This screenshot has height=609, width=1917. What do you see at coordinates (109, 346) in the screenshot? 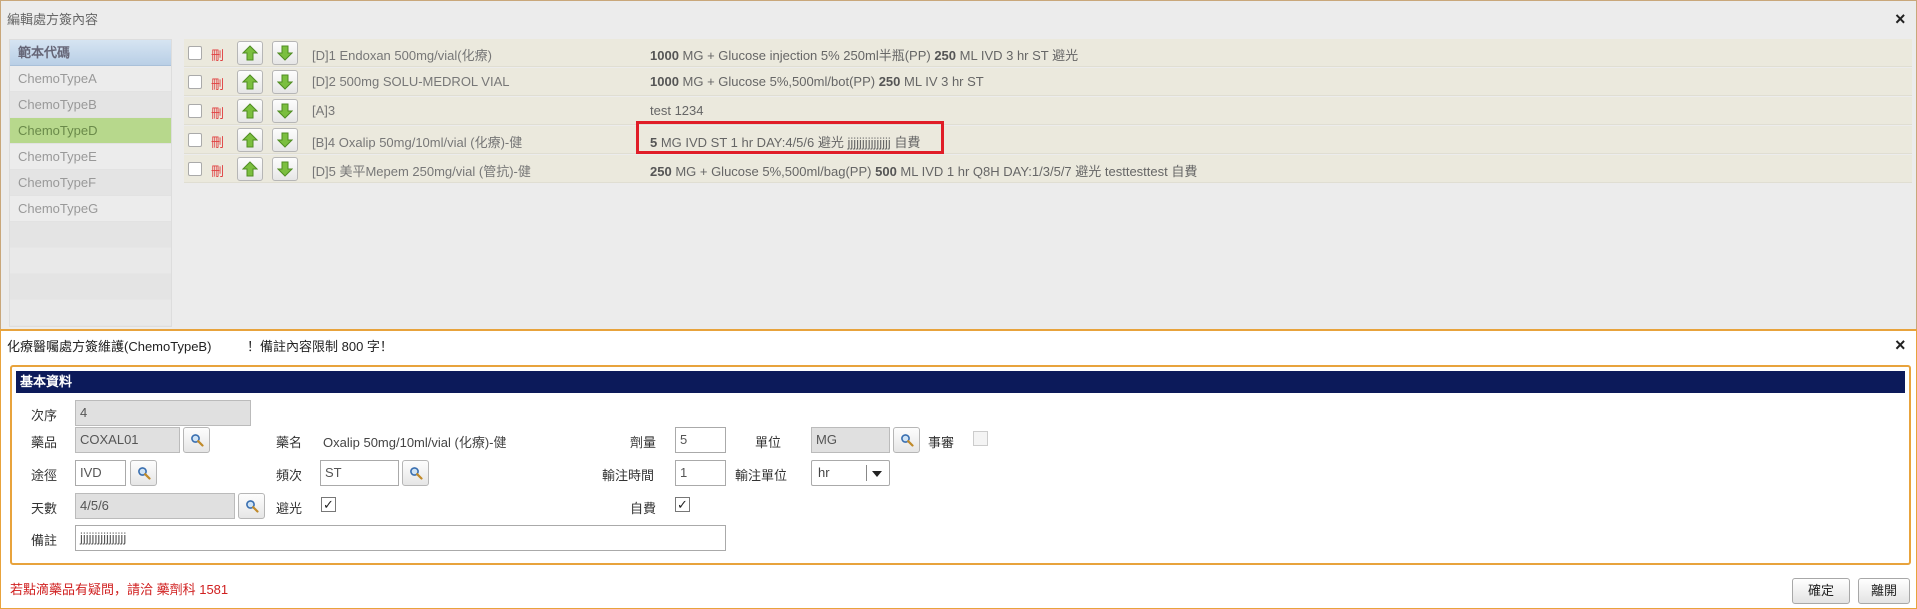
I see `dialog-title: 化療醫囑處方簽維護(ChemoTypeB)` at bounding box center [109, 346].